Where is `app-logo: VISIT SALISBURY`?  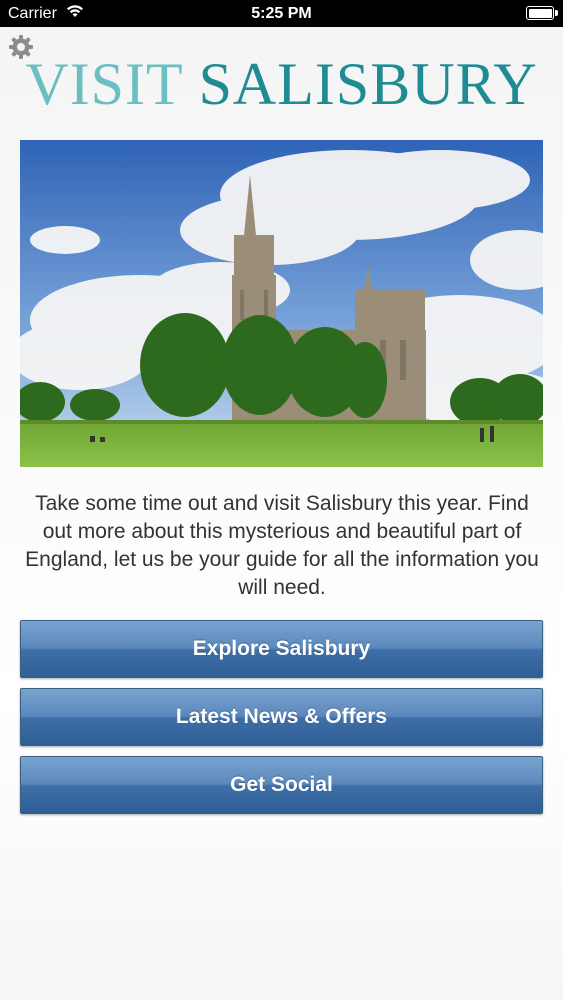
app-logo: VISIT SALISBURY is located at coordinates (281, 84).